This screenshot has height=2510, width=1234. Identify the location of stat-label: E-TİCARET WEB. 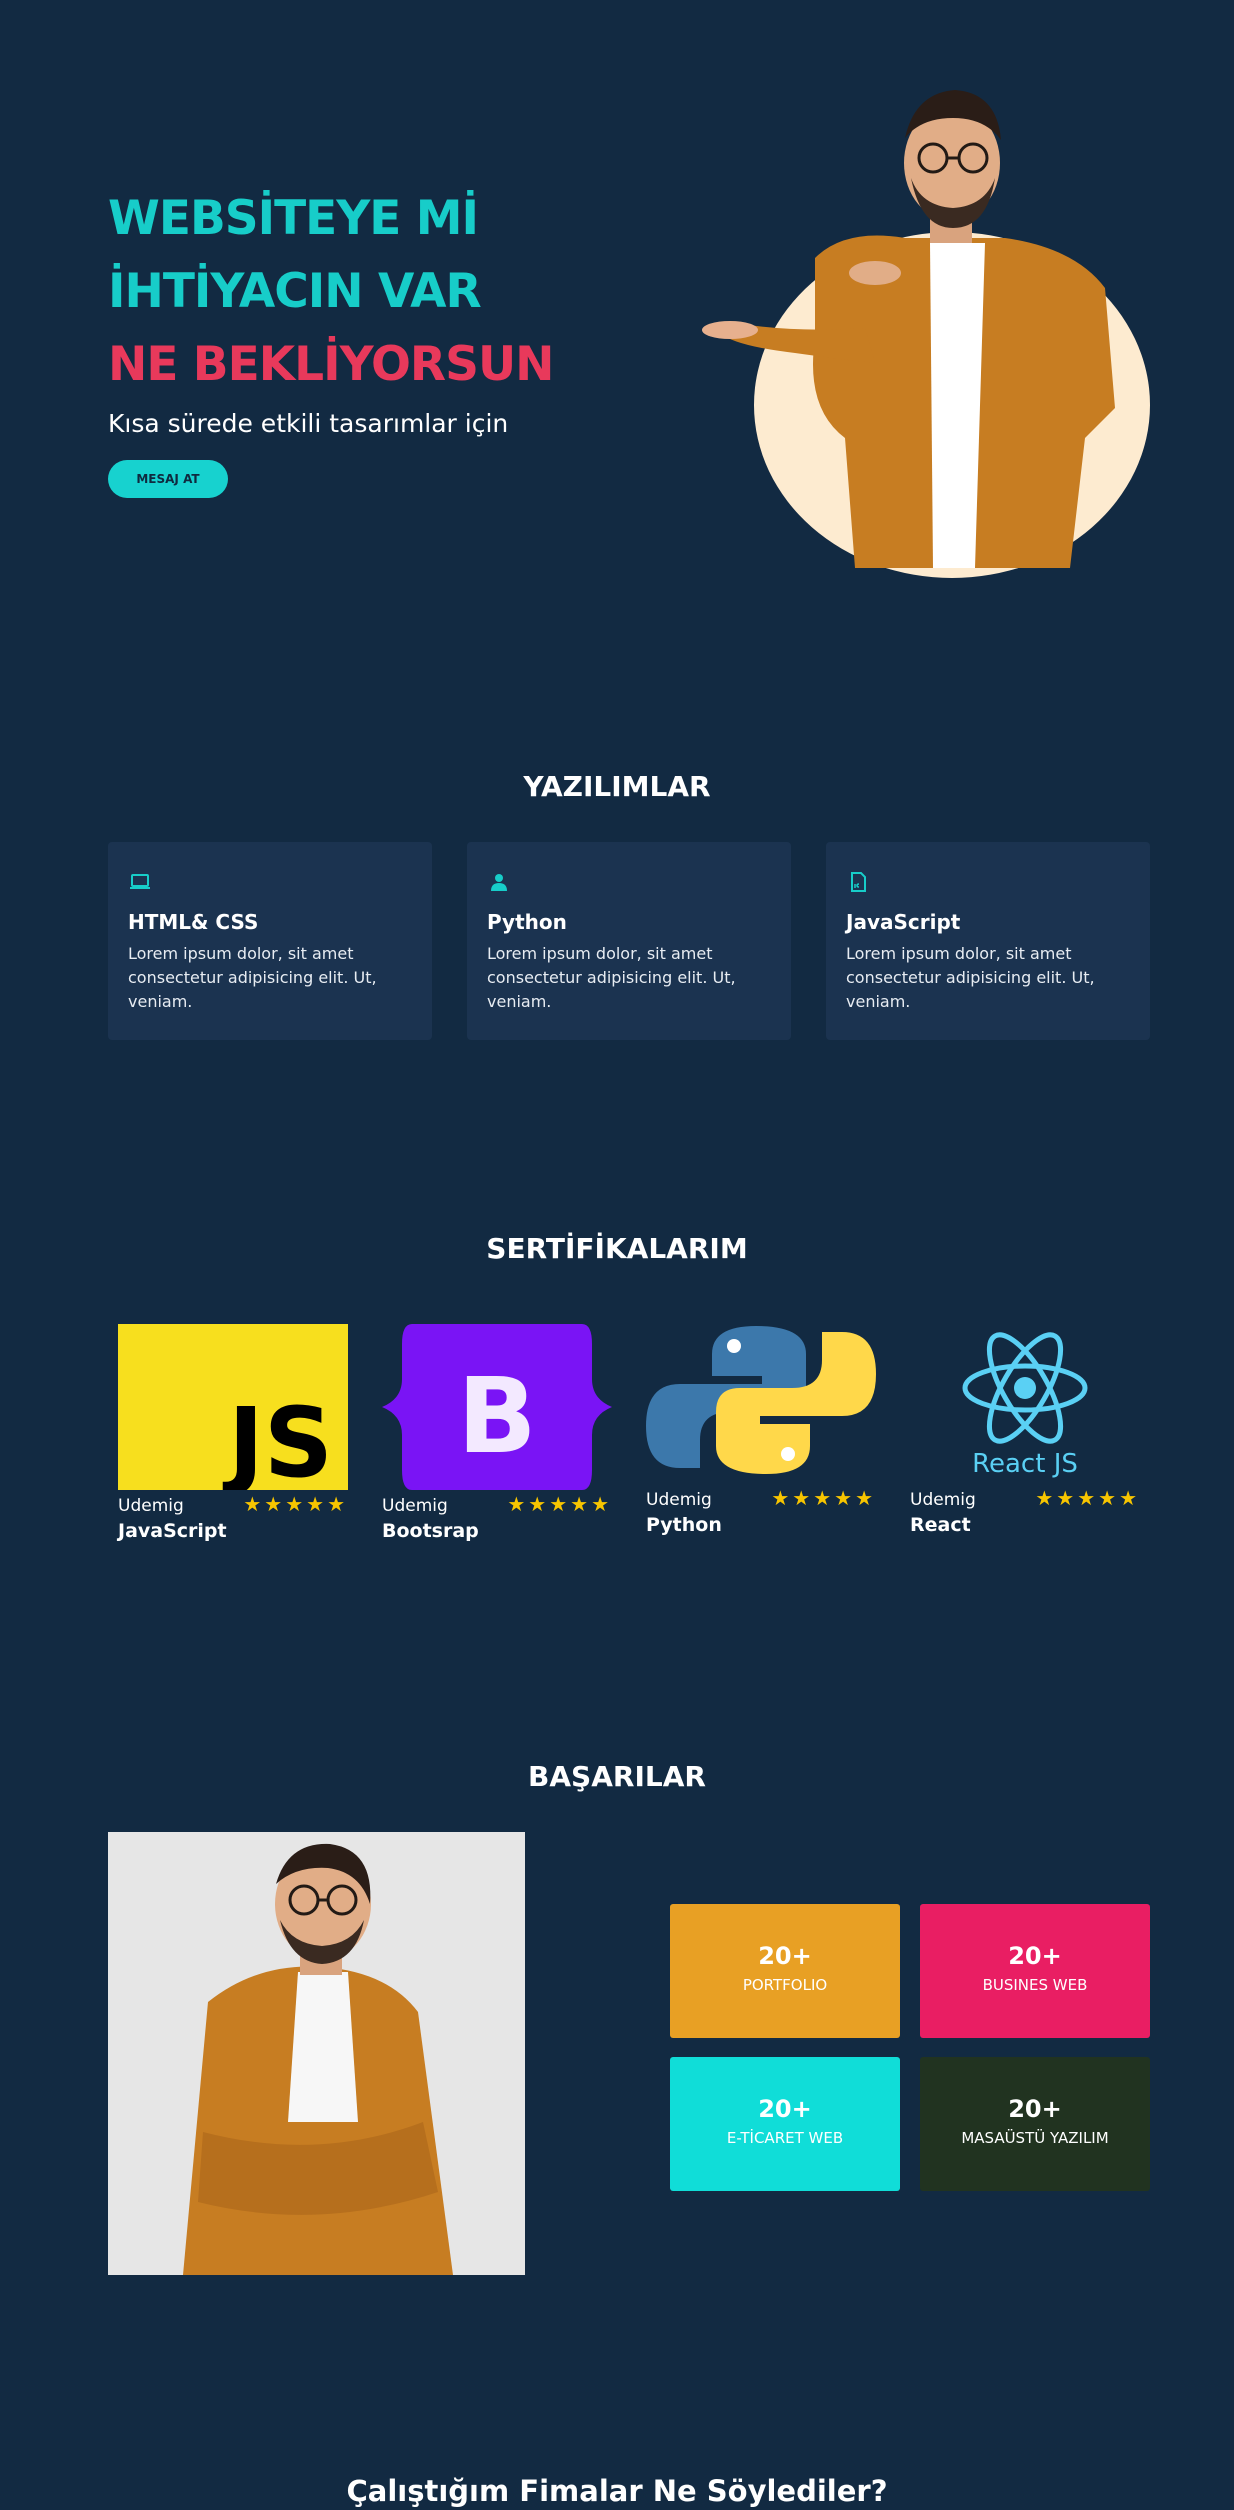
(785, 2138).